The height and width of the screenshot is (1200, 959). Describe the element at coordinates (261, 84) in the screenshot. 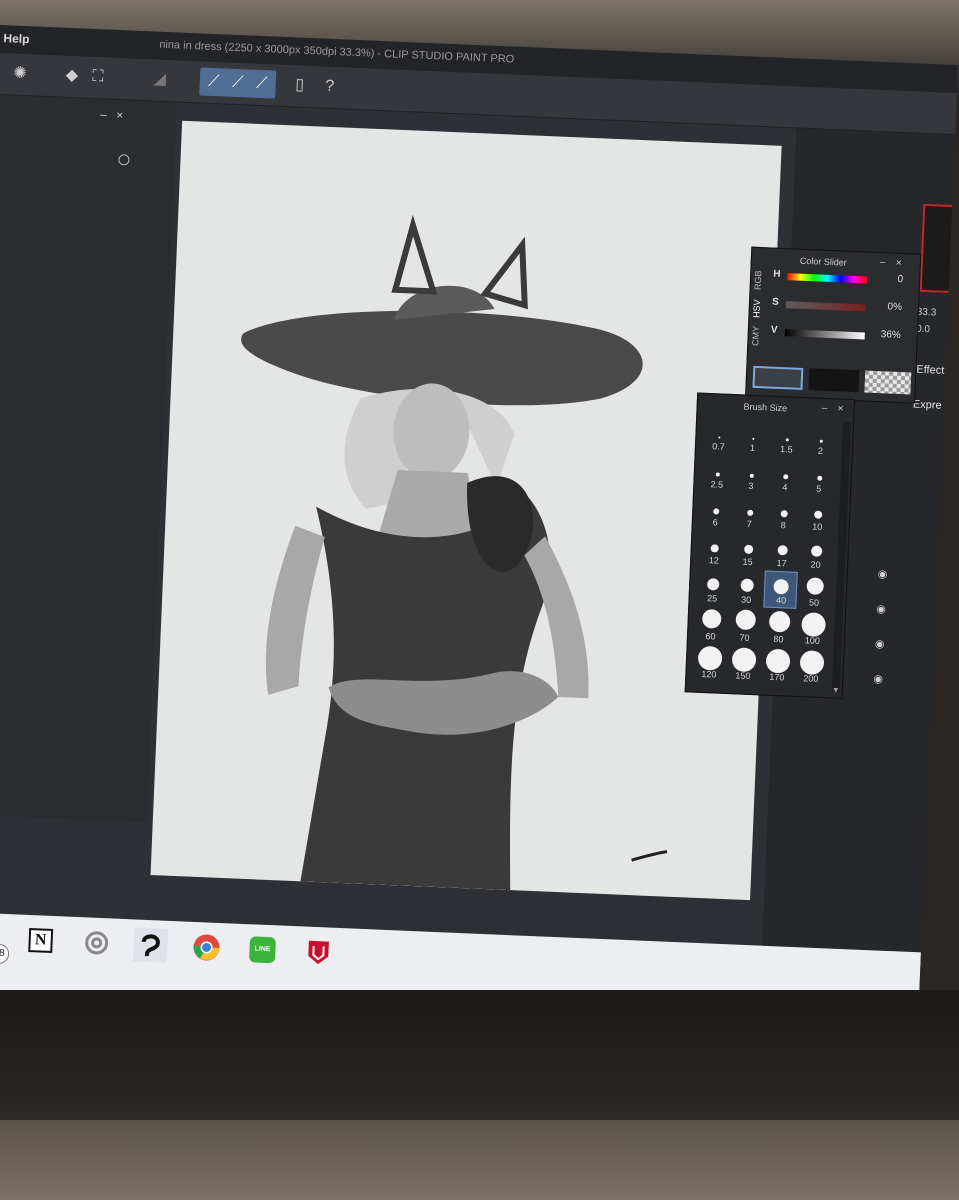

I see `polyline-icon: ⟋` at that location.